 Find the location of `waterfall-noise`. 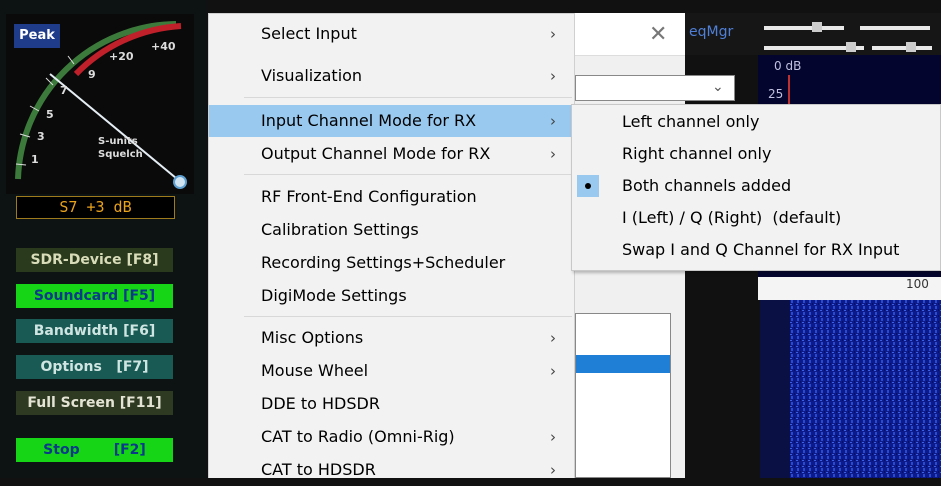

waterfall-noise is located at coordinates (850, 389).